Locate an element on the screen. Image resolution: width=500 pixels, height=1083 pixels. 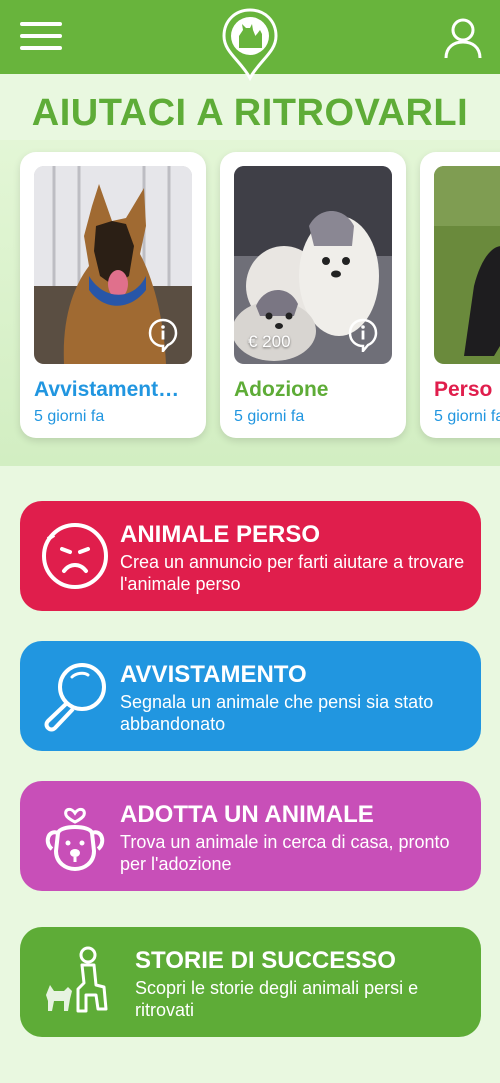
action-title: STORIE DI SUCCESSO is located at coordinates (265, 960).